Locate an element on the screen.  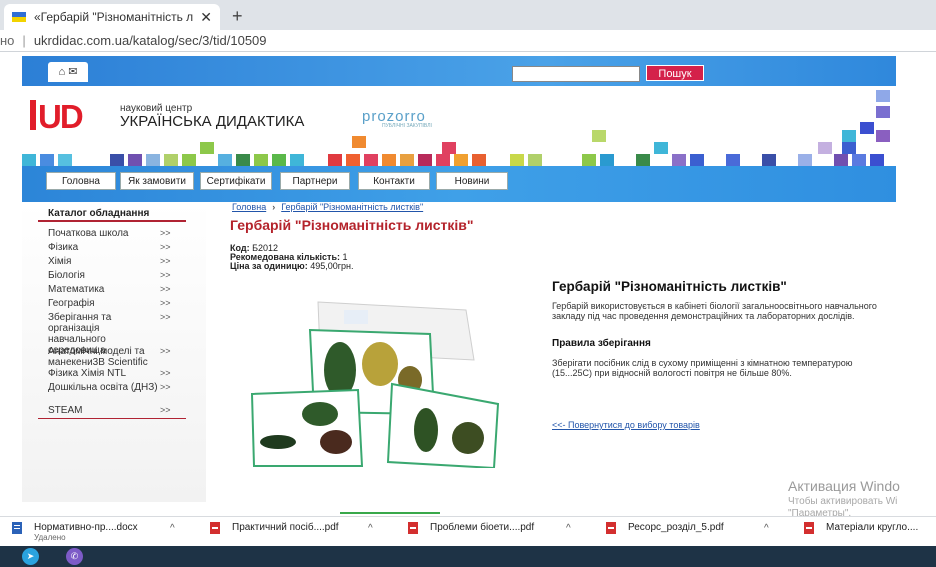
taskbar is located at coordinates (468, 556).